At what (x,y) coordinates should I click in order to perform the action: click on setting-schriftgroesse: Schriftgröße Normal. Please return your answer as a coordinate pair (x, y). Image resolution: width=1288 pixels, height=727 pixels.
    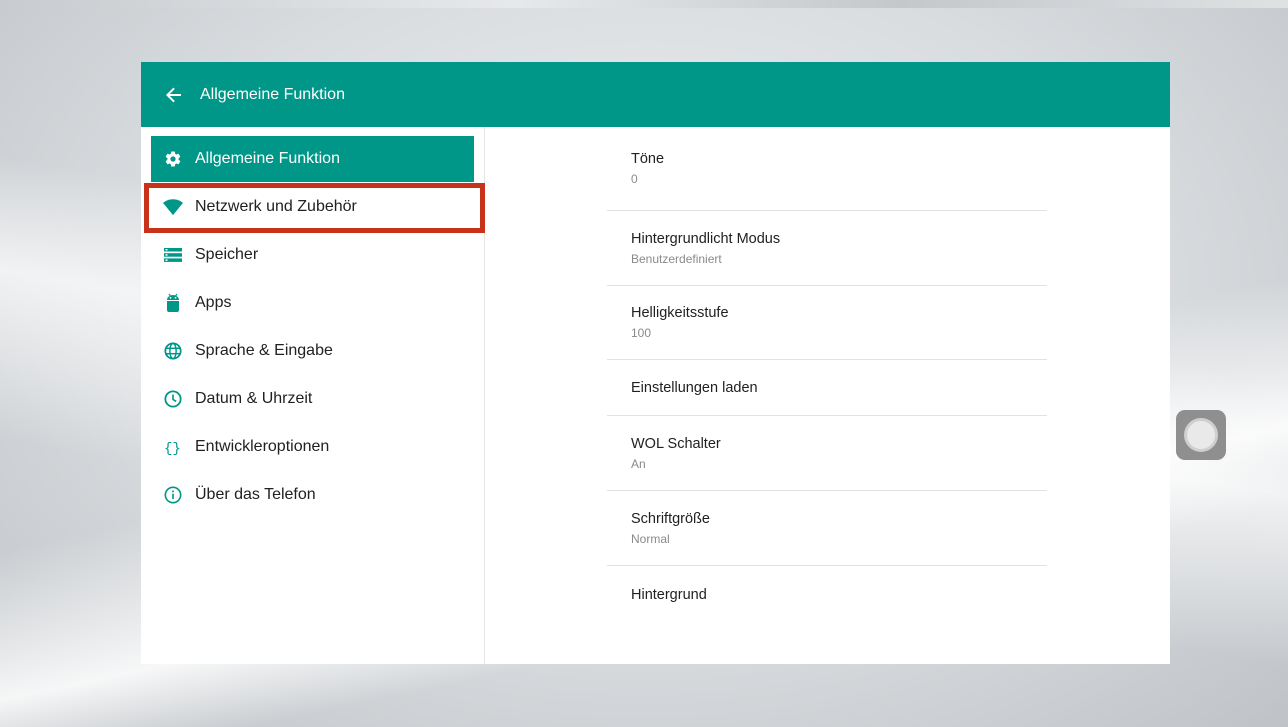
    Looking at the image, I should click on (827, 528).